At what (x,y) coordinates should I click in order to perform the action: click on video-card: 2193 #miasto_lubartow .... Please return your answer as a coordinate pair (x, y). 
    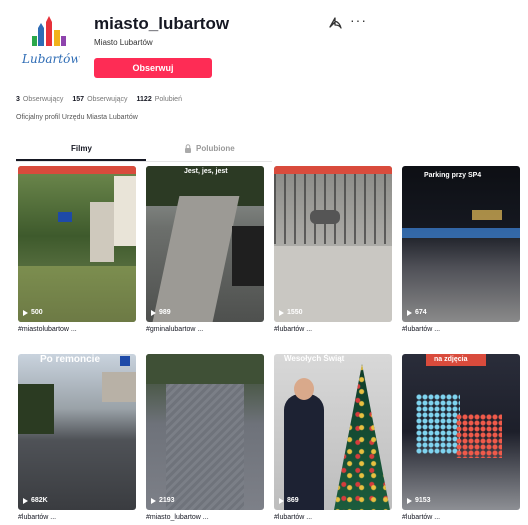
    Looking at the image, I should click on (205, 437).